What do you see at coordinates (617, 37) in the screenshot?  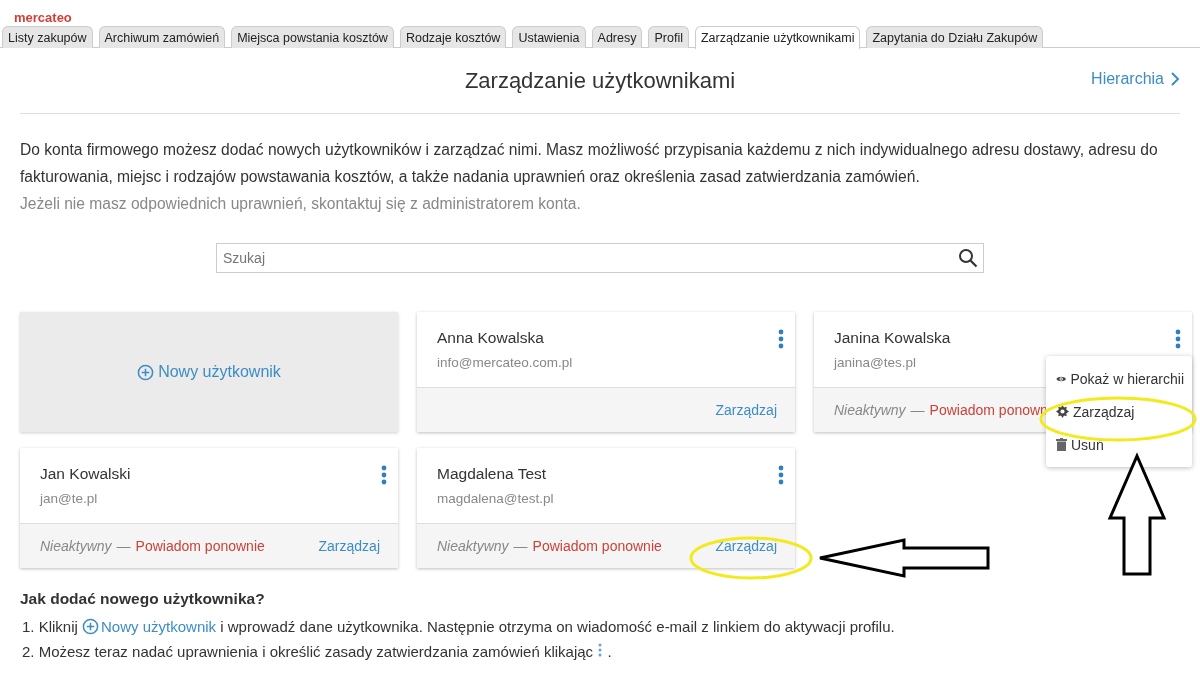 I see `tab: Adresy` at bounding box center [617, 37].